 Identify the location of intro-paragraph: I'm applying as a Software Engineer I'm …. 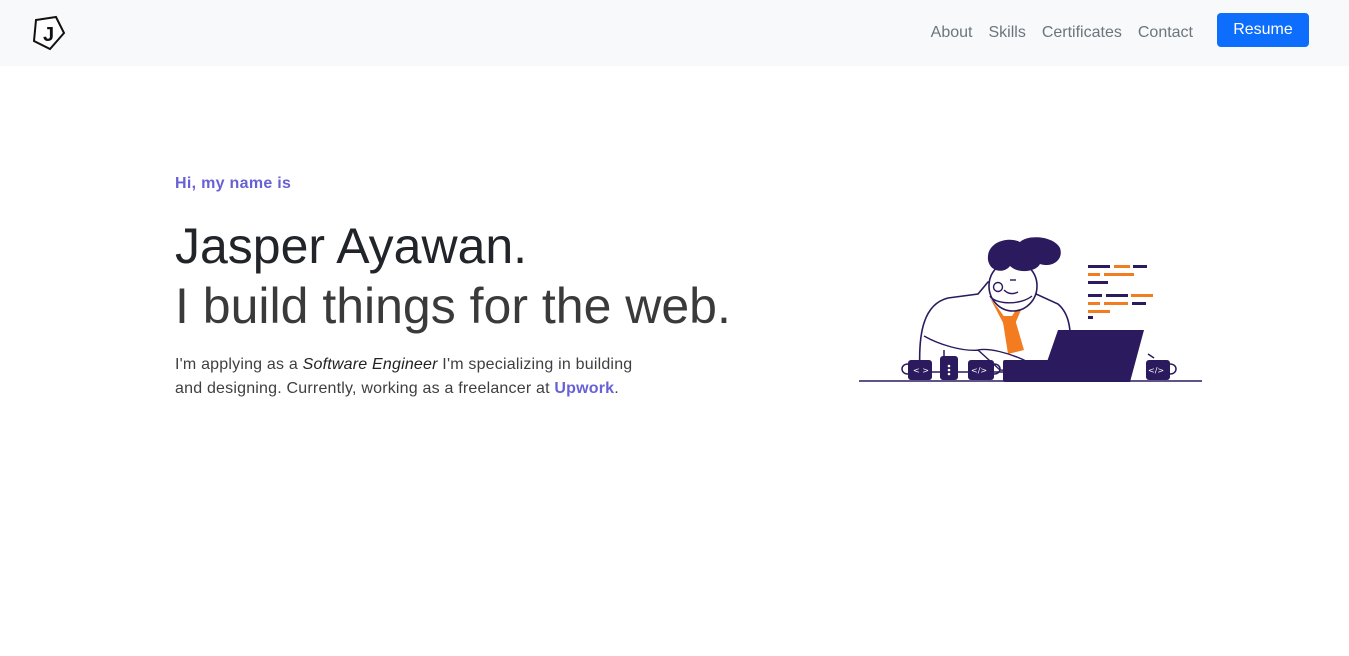
(410, 377).